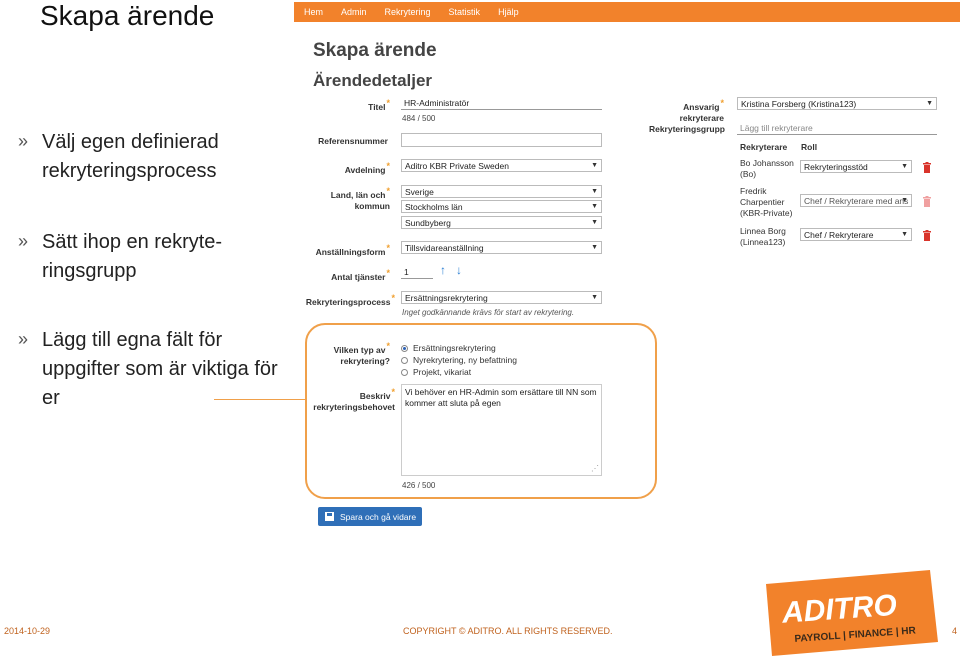 Image resolution: width=960 pixels, height=656 pixels. What do you see at coordinates (417, 272) in the screenshot?
I see `antal-tjanster-input: 1` at bounding box center [417, 272].